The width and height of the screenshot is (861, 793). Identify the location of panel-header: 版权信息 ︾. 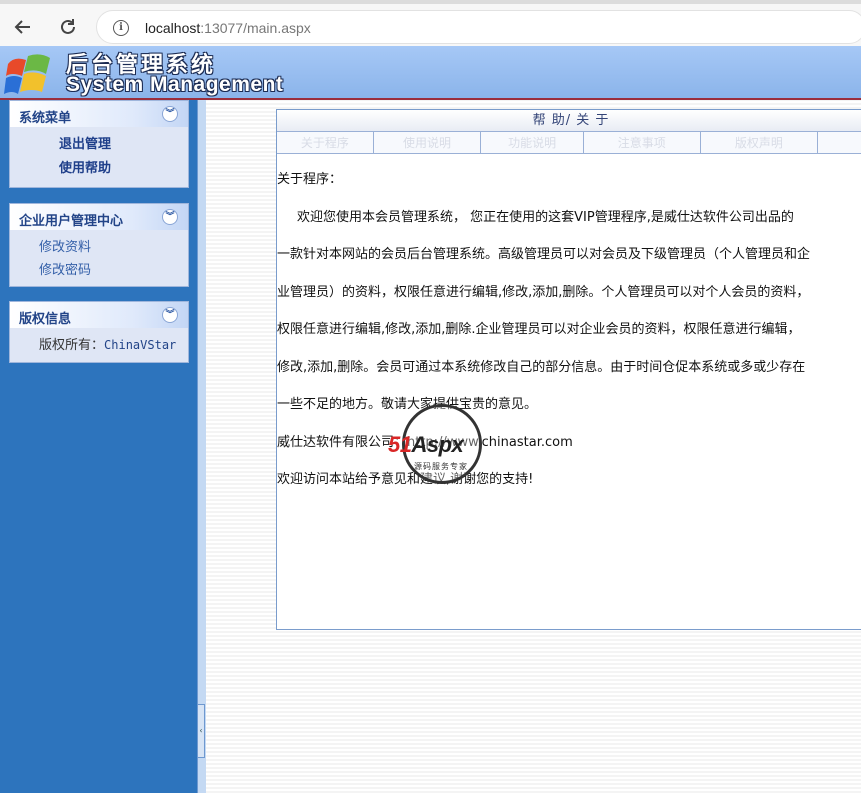
(99, 315).